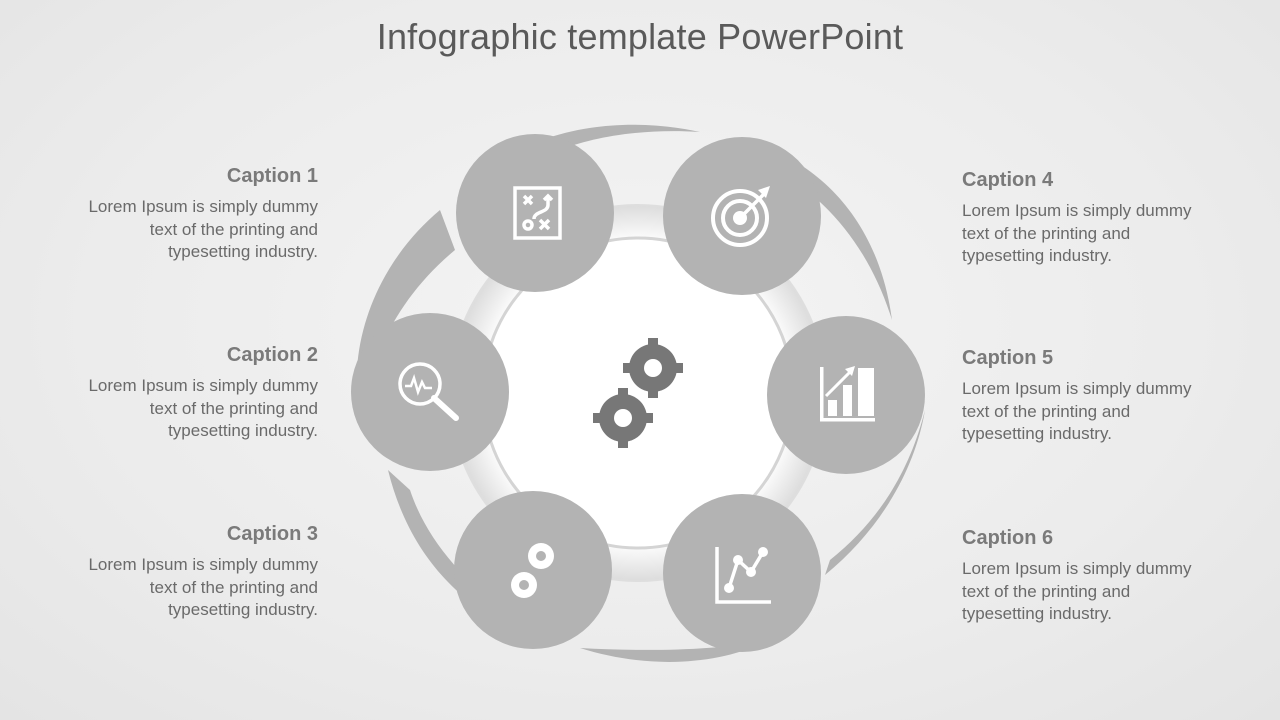  Describe the element at coordinates (272, 534) in the screenshot. I see `caption-title: Caption 3` at that location.